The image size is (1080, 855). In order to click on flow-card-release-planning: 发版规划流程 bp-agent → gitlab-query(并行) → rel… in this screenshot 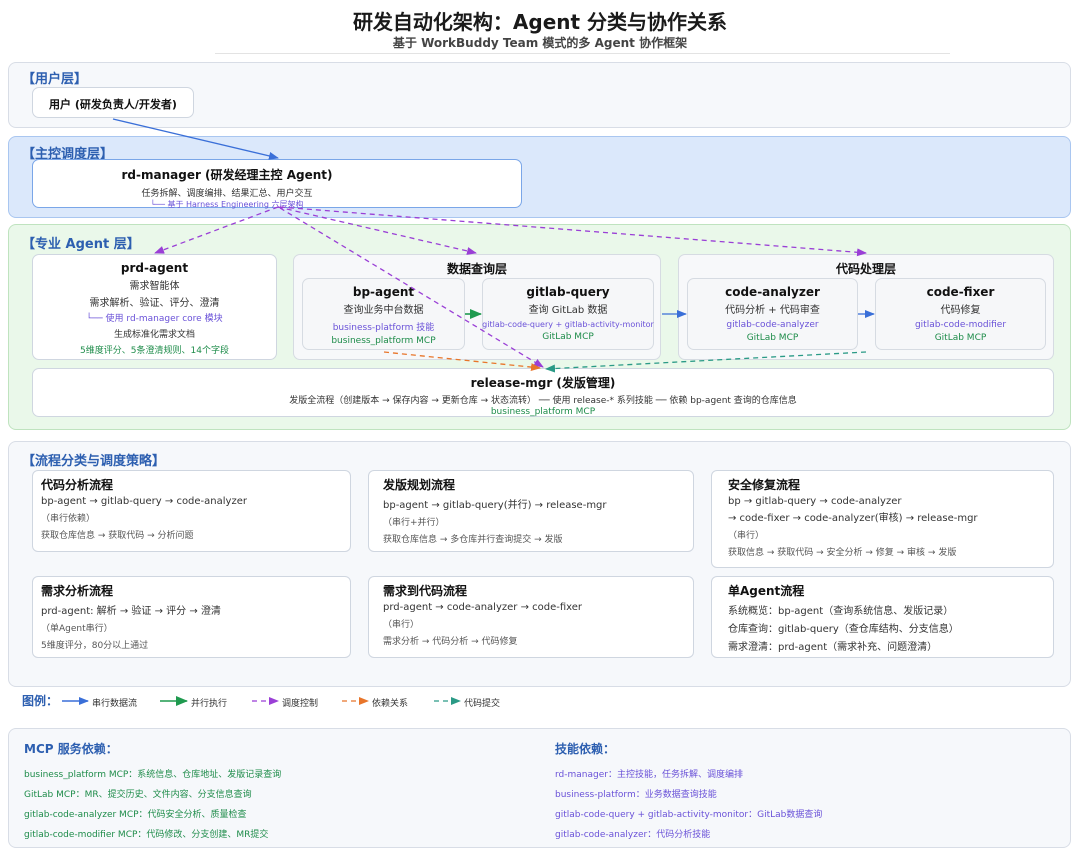, I will do `click(531, 511)`.